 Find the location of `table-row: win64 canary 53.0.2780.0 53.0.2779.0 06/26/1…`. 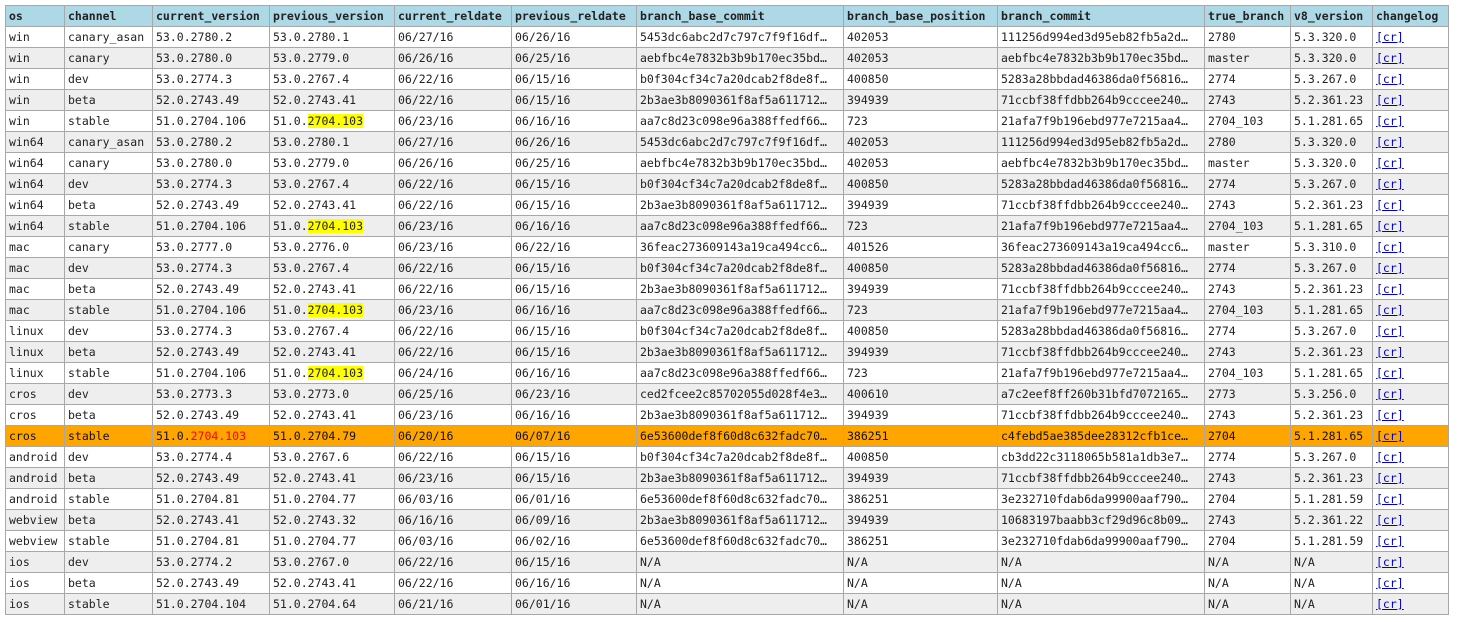

table-row: win64 canary 53.0.2780.0 53.0.2779.0 06/26/1… is located at coordinates (727, 163).